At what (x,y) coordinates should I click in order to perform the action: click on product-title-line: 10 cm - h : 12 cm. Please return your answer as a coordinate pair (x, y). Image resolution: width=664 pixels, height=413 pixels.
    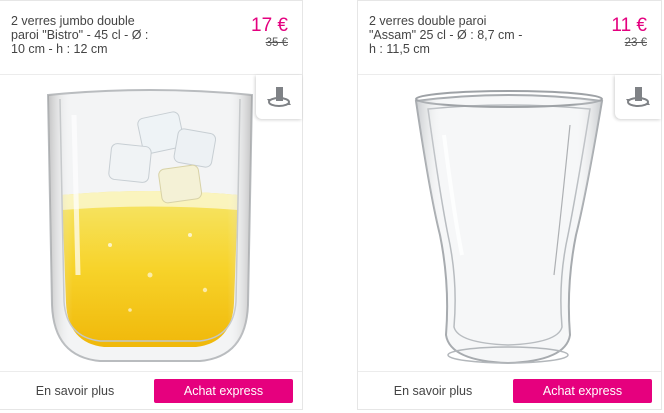
    Looking at the image, I should click on (59, 49).